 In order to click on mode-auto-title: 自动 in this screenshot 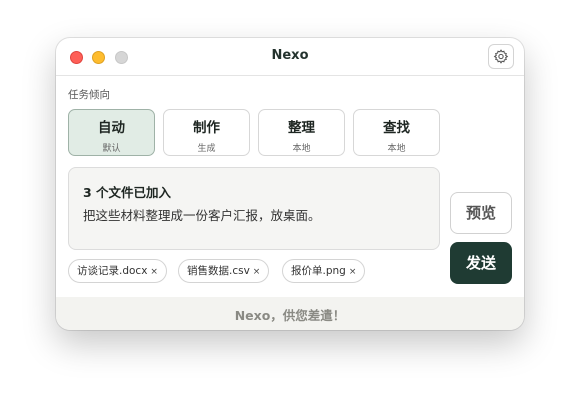, I will do `click(111, 128)`.